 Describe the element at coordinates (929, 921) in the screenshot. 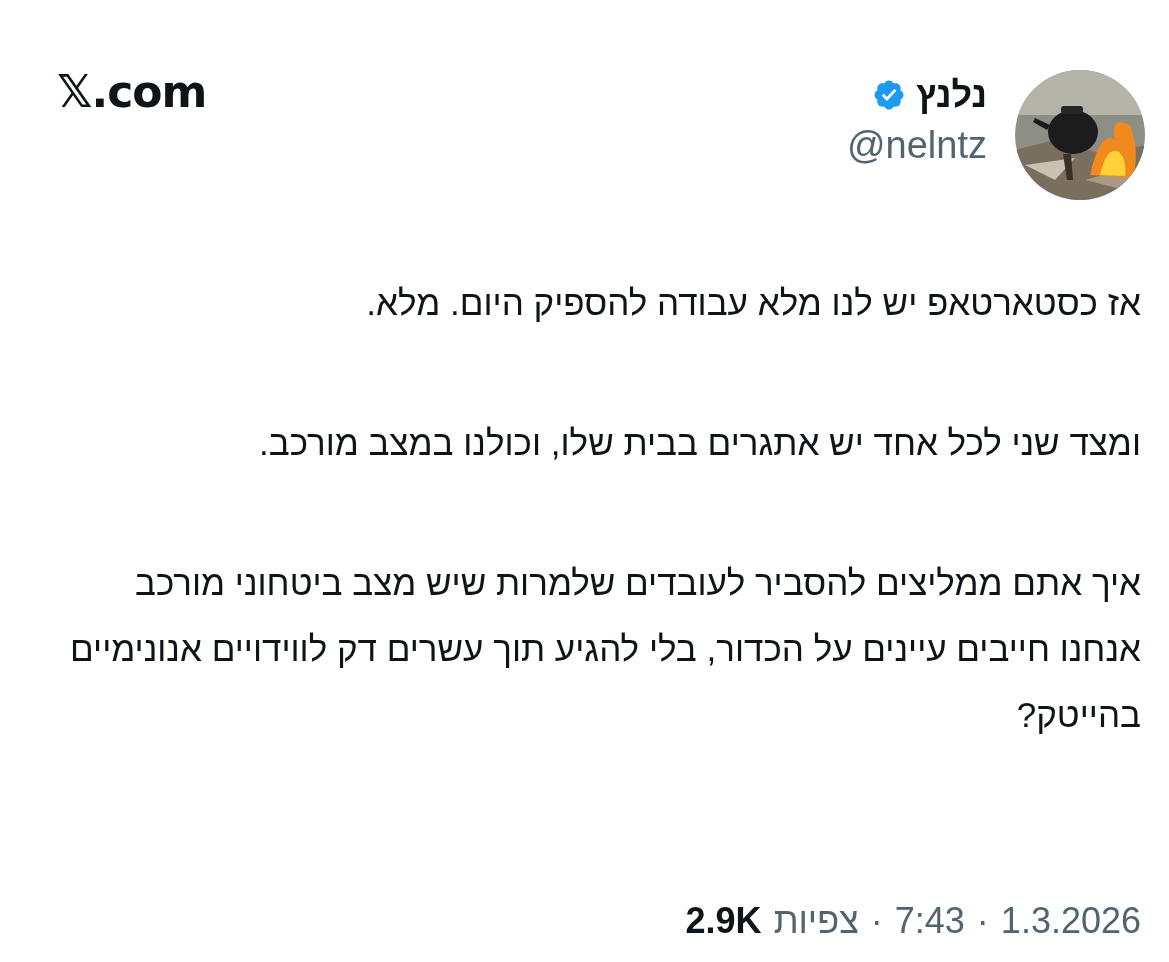

I see `post-time: 7:43` at that location.